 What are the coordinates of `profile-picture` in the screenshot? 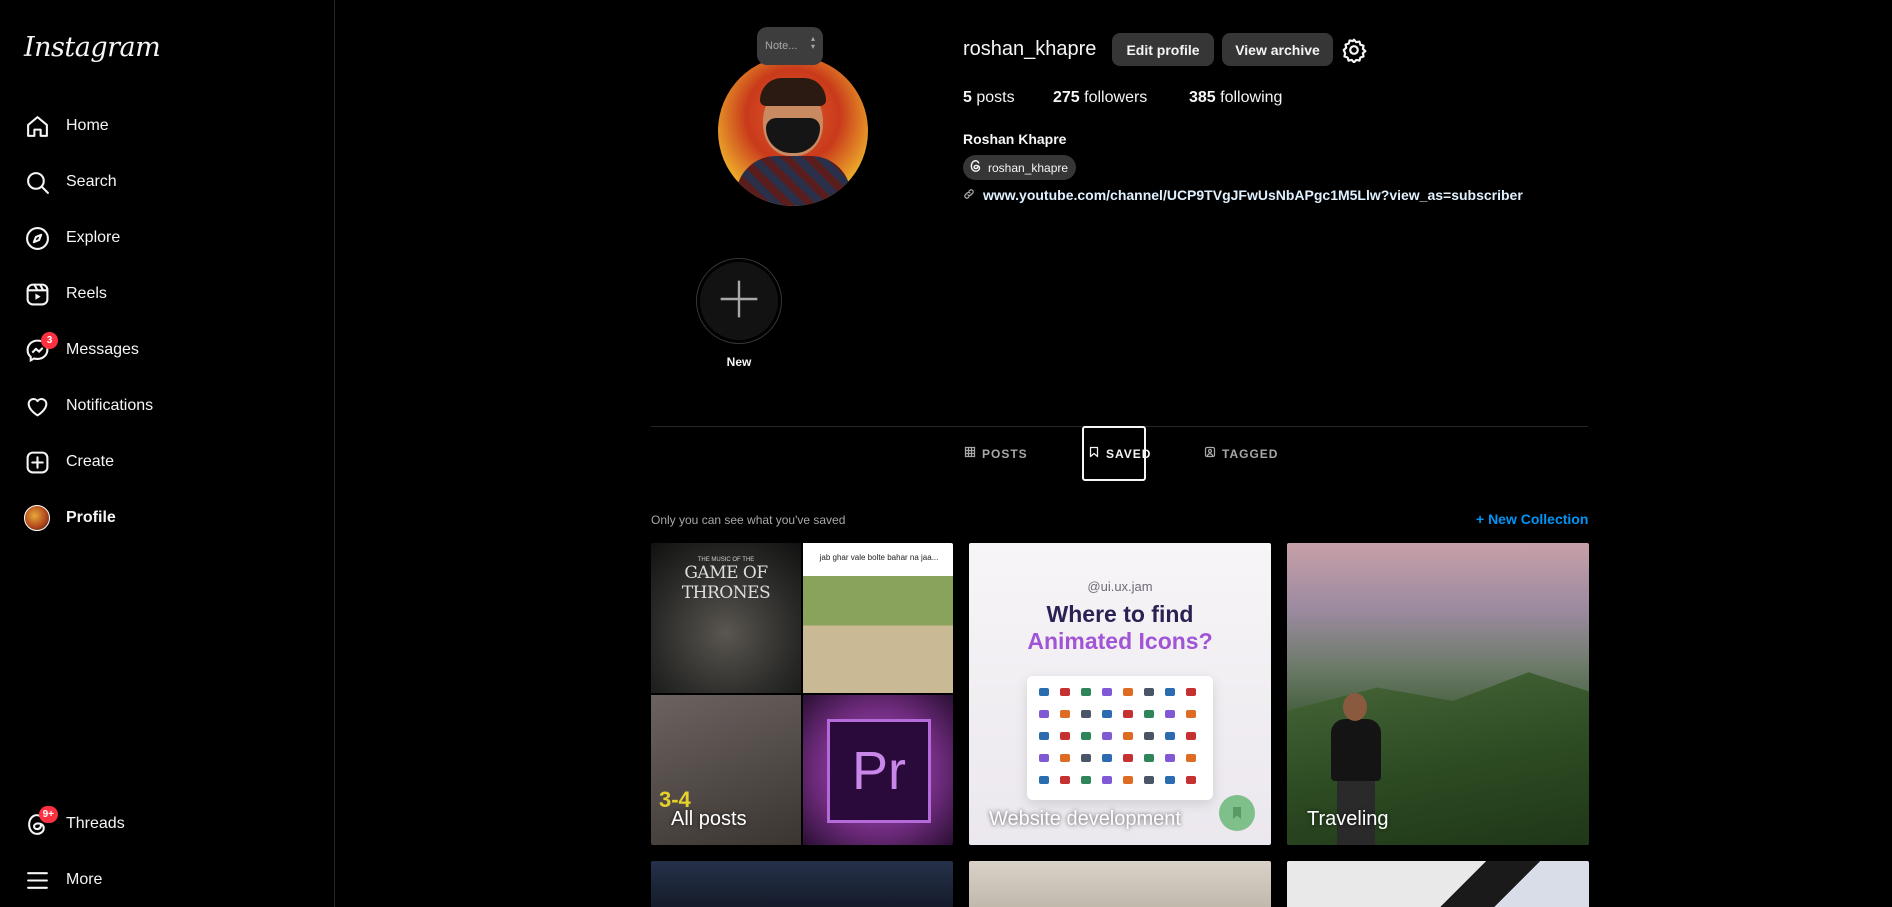 It's located at (793, 131).